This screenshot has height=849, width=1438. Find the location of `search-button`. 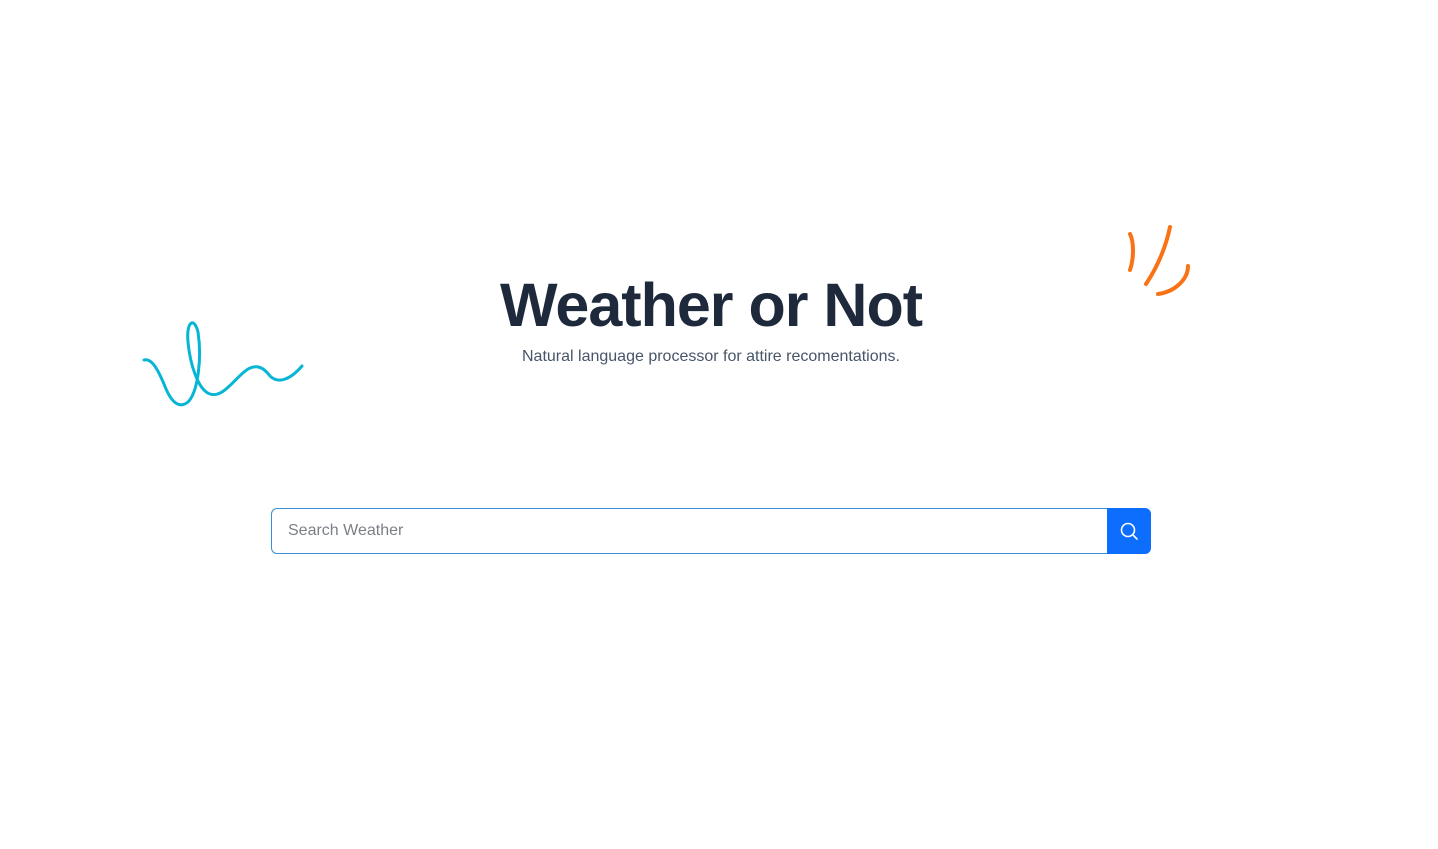

search-button is located at coordinates (1129, 531).